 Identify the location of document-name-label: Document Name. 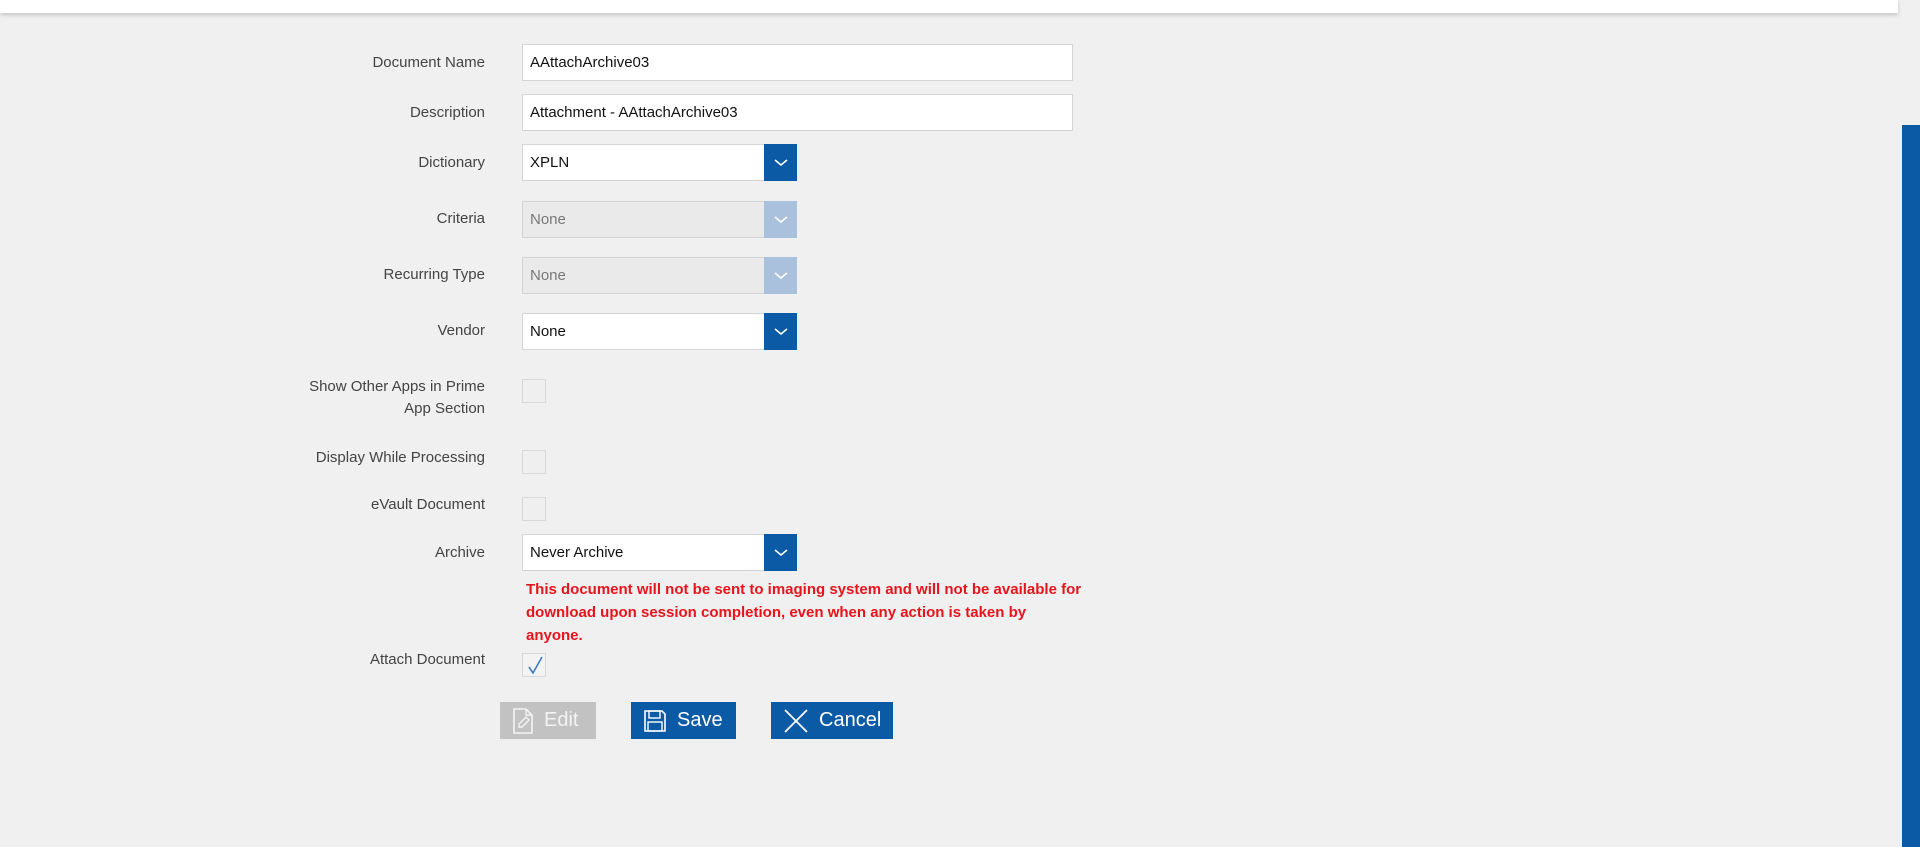
(428, 62).